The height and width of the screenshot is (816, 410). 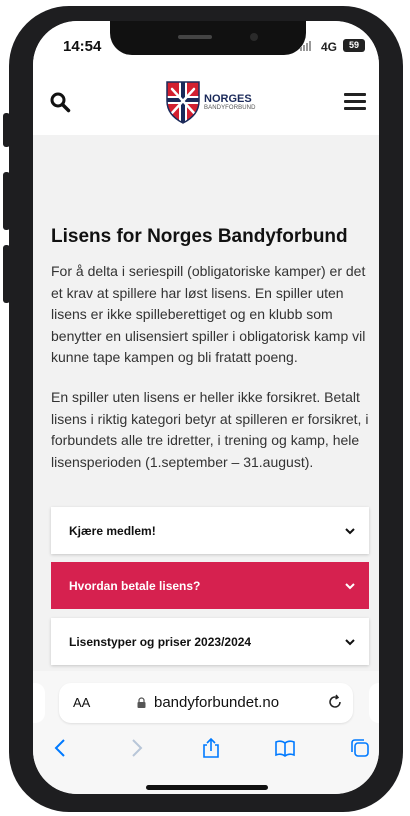 I want to click on logo-line2: BANDYFORBUND, so click(x=230, y=107).